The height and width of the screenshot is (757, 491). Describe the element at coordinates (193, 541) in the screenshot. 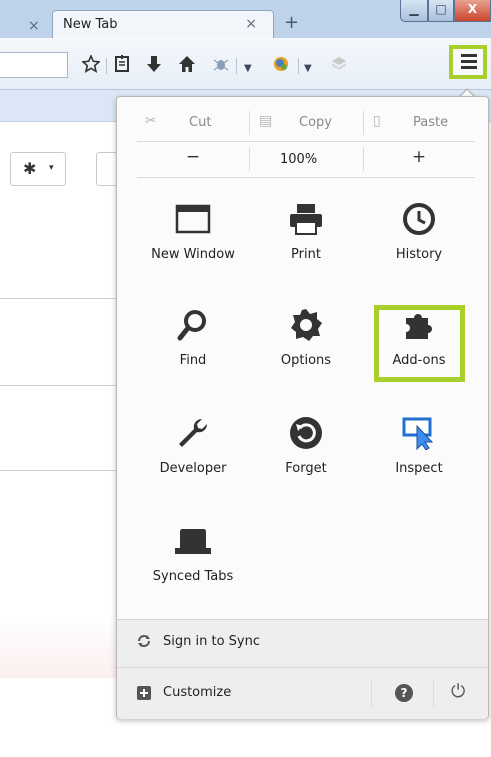

I see `synced-tabs-icon` at that location.